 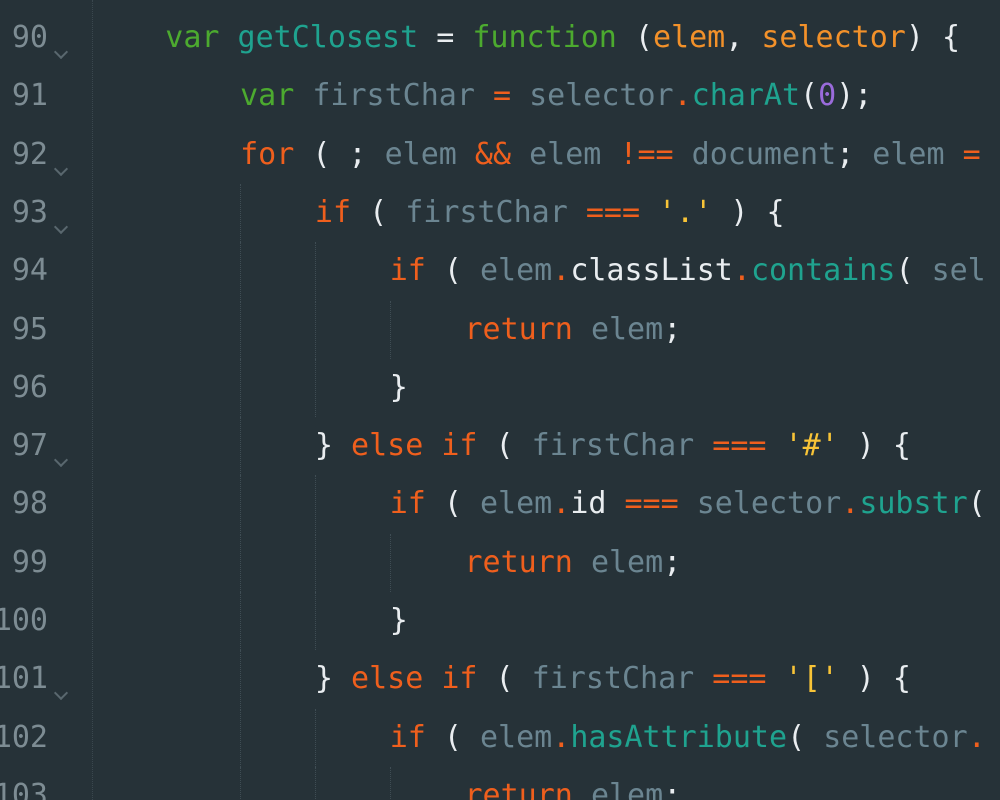 I want to click on code-line: 91 var firstChar = selector.charAt(0);, so click(x=500, y=96).